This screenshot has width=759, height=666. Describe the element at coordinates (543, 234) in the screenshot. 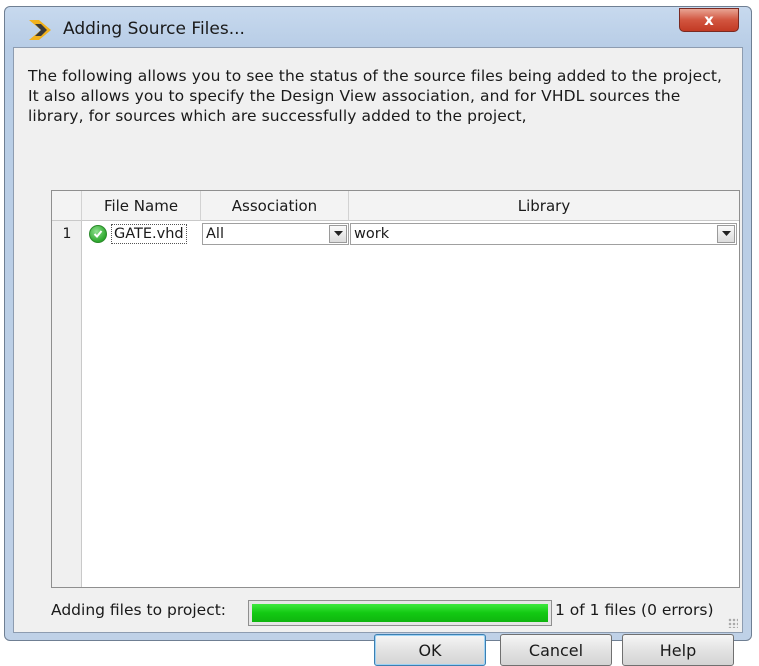

I see `library-dropdown: work` at that location.